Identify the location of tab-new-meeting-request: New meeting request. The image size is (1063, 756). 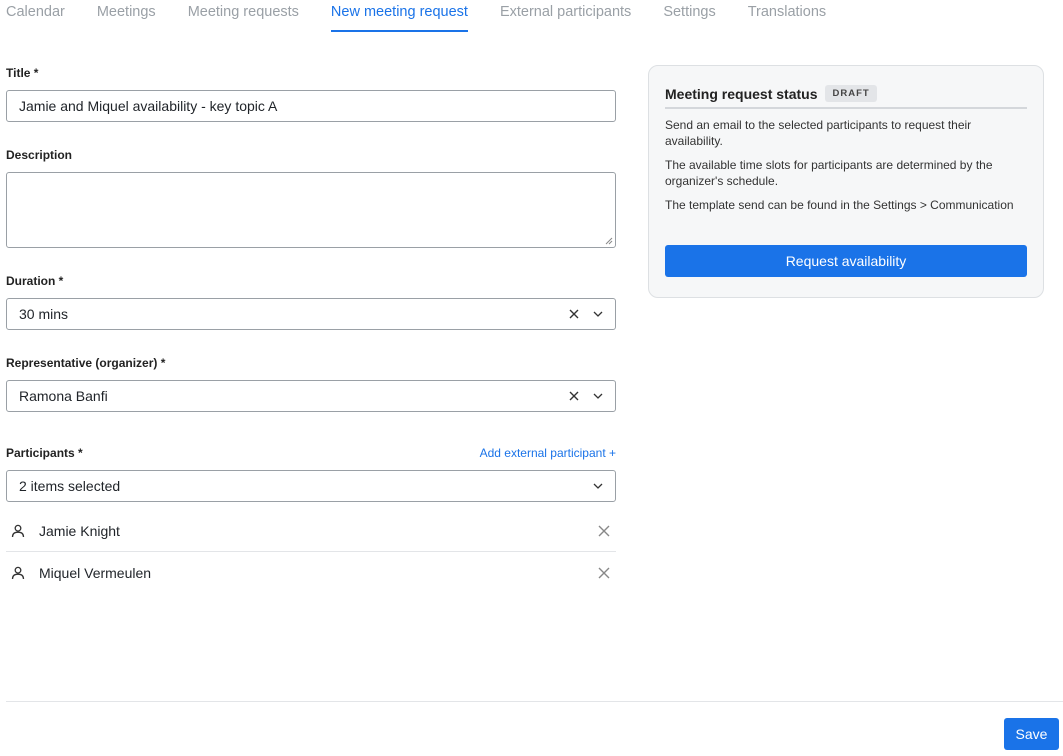
(399, 16).